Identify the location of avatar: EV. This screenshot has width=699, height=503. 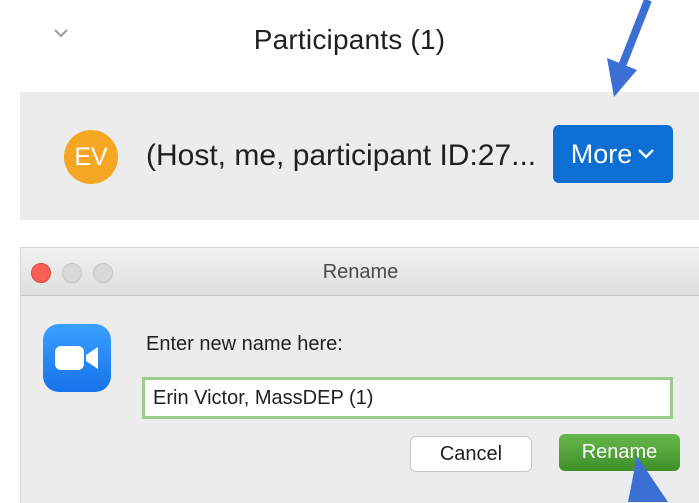
(91, 157).